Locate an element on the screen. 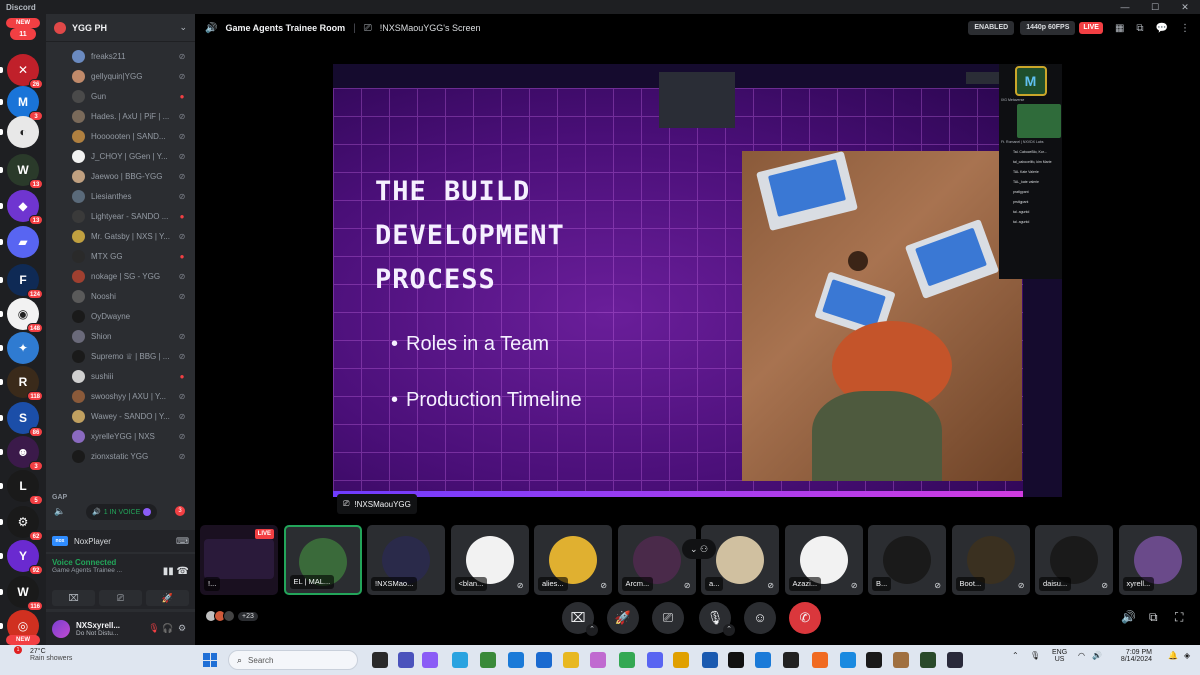 The image size is (1200, 675). mic-muted-icon: 🎙 is located at coordinates (154, 628).